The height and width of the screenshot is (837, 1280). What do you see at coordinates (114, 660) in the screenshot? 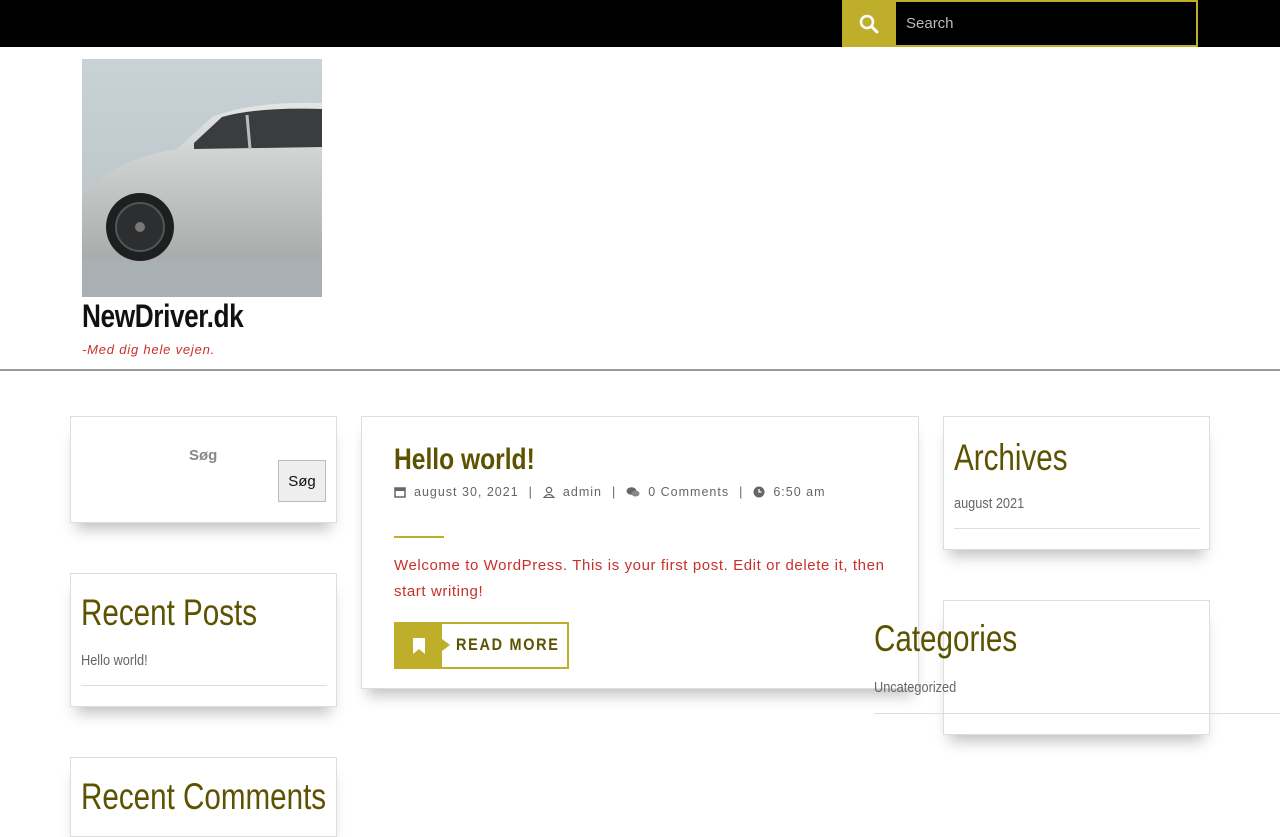
I see `recent-post-link: Hello world!` at bounding box center [114, 660].